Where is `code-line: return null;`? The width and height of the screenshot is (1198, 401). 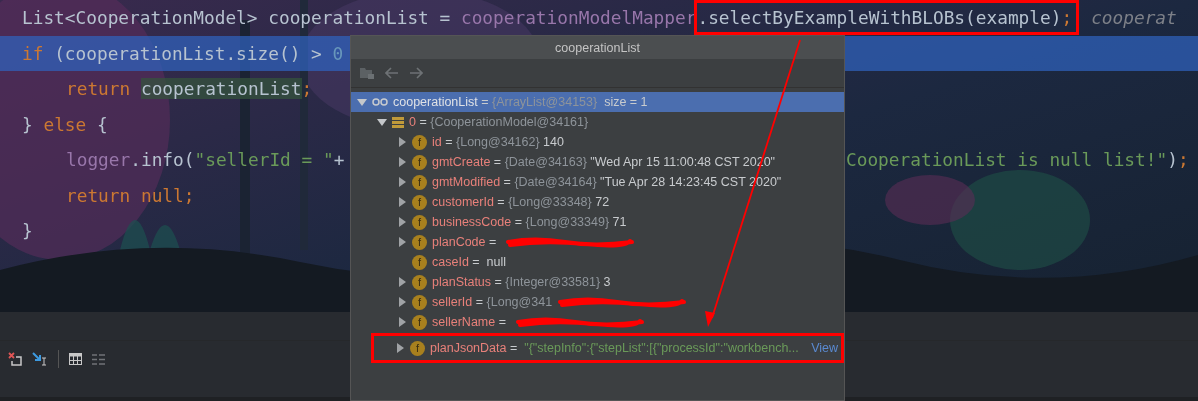
code-line: return null; is located at coordinates (130, 195).